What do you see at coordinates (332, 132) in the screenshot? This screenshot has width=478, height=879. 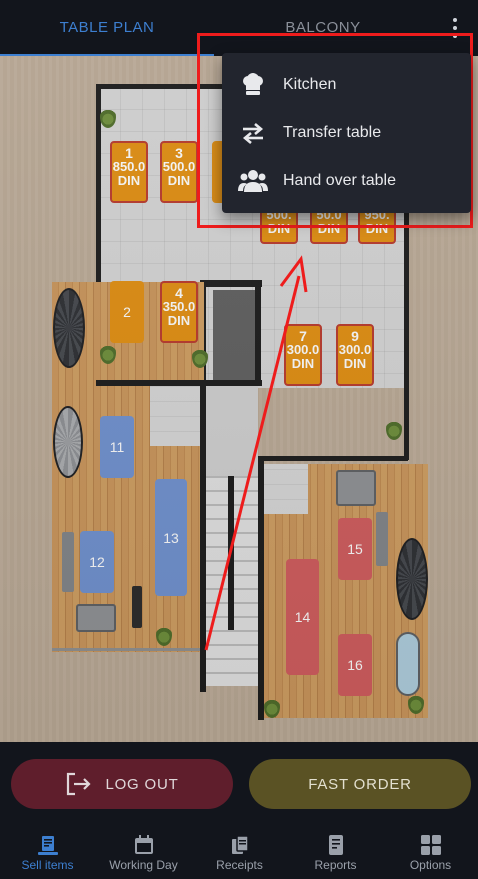 I see `menu-item-label: Transfer table` at bounding box center [332, 132].